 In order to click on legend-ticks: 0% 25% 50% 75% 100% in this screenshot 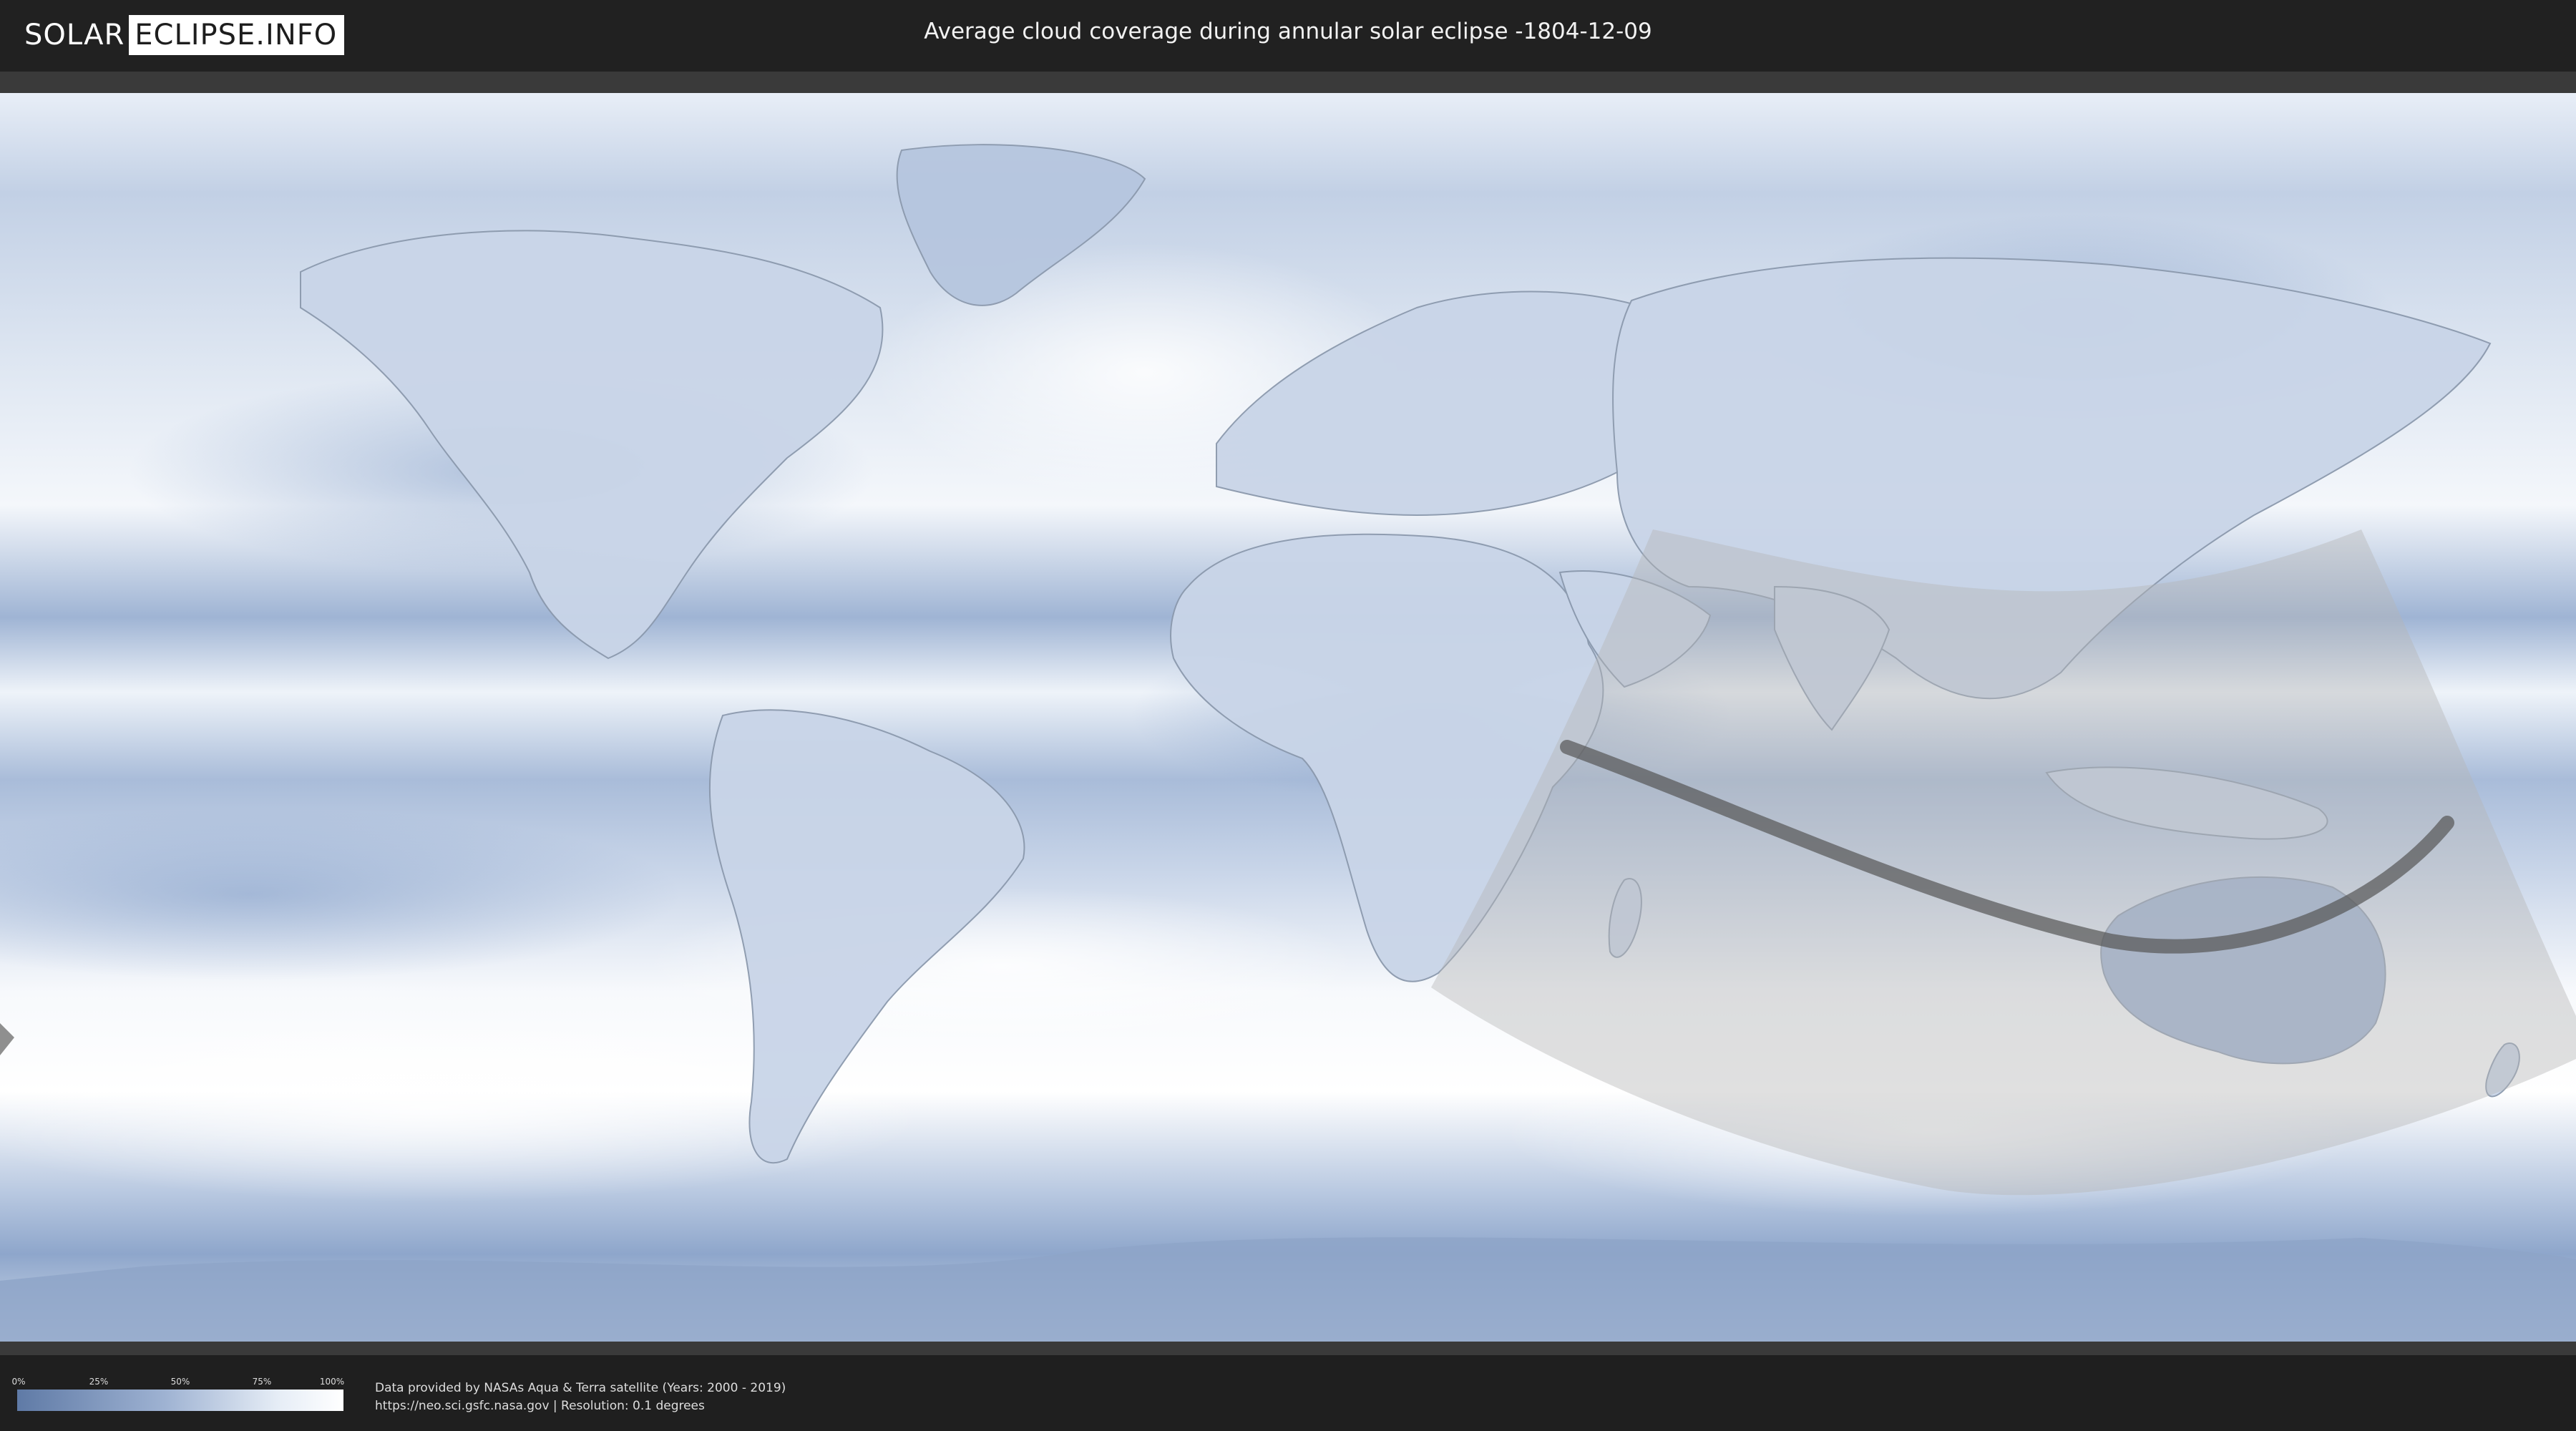, I will do `click(178, 1384)`.